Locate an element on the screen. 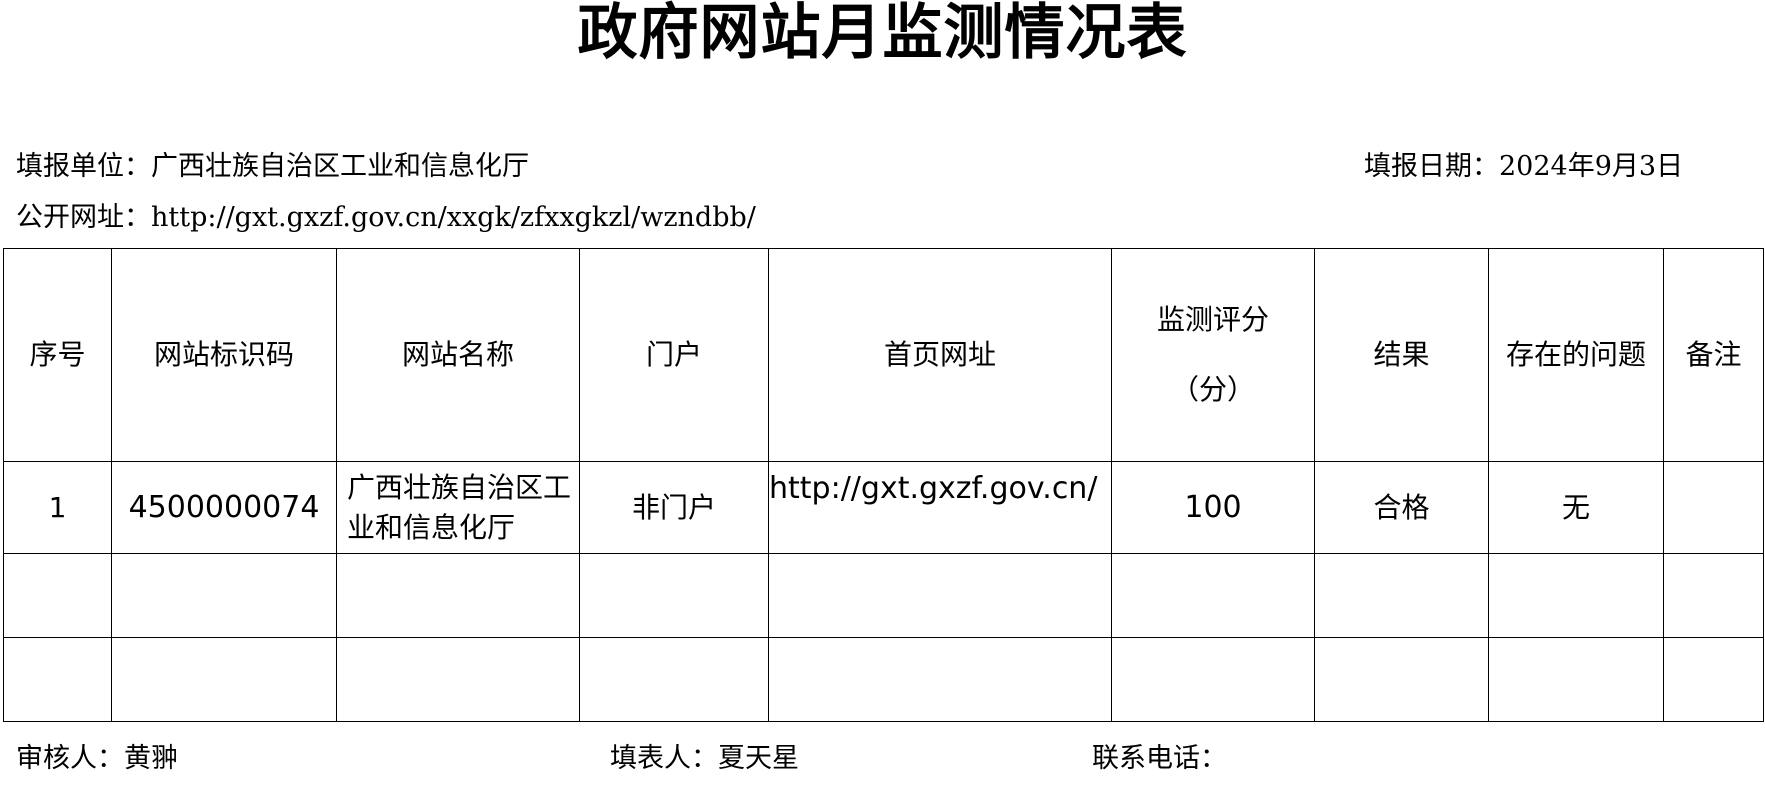 Image resolution: width=1765 pixels, height=786 pixels. header-score-unit: （分） is located at coordinates (1212, 389).